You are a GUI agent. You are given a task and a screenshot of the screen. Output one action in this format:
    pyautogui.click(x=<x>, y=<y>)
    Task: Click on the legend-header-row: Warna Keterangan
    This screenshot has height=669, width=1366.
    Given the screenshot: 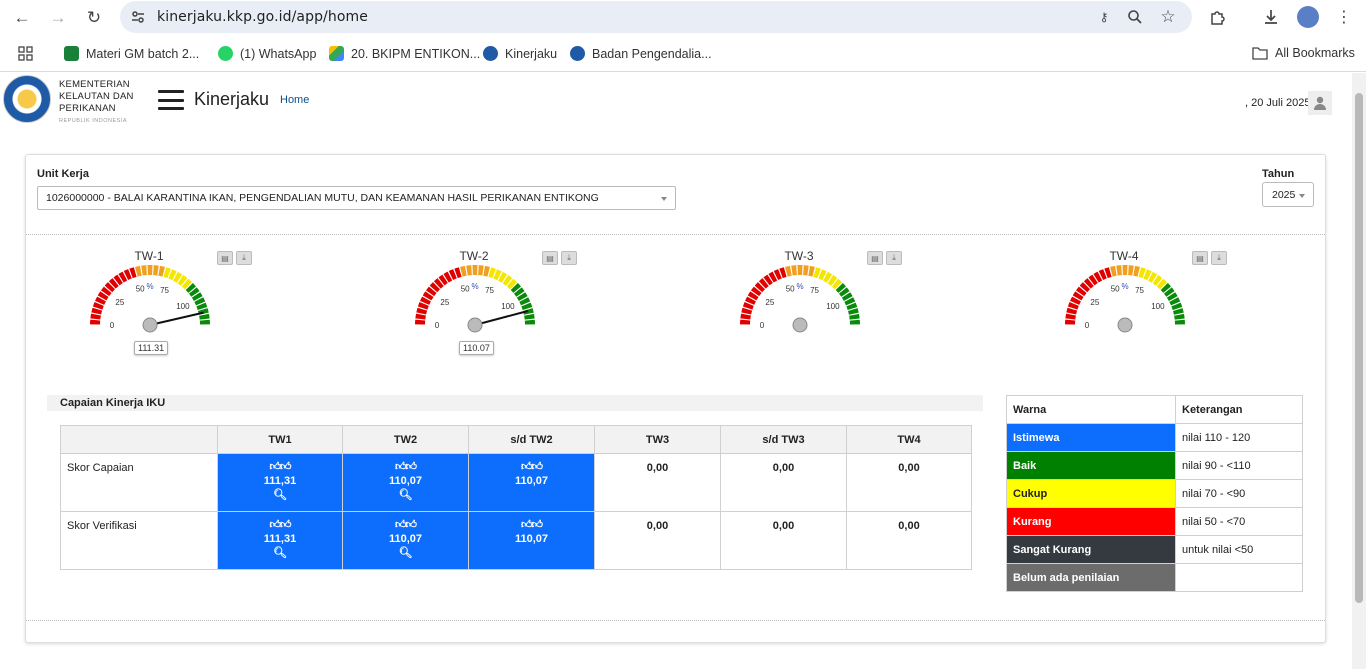 What is the action you would take?
    pyautogui.click(x=1154, y=409)
    